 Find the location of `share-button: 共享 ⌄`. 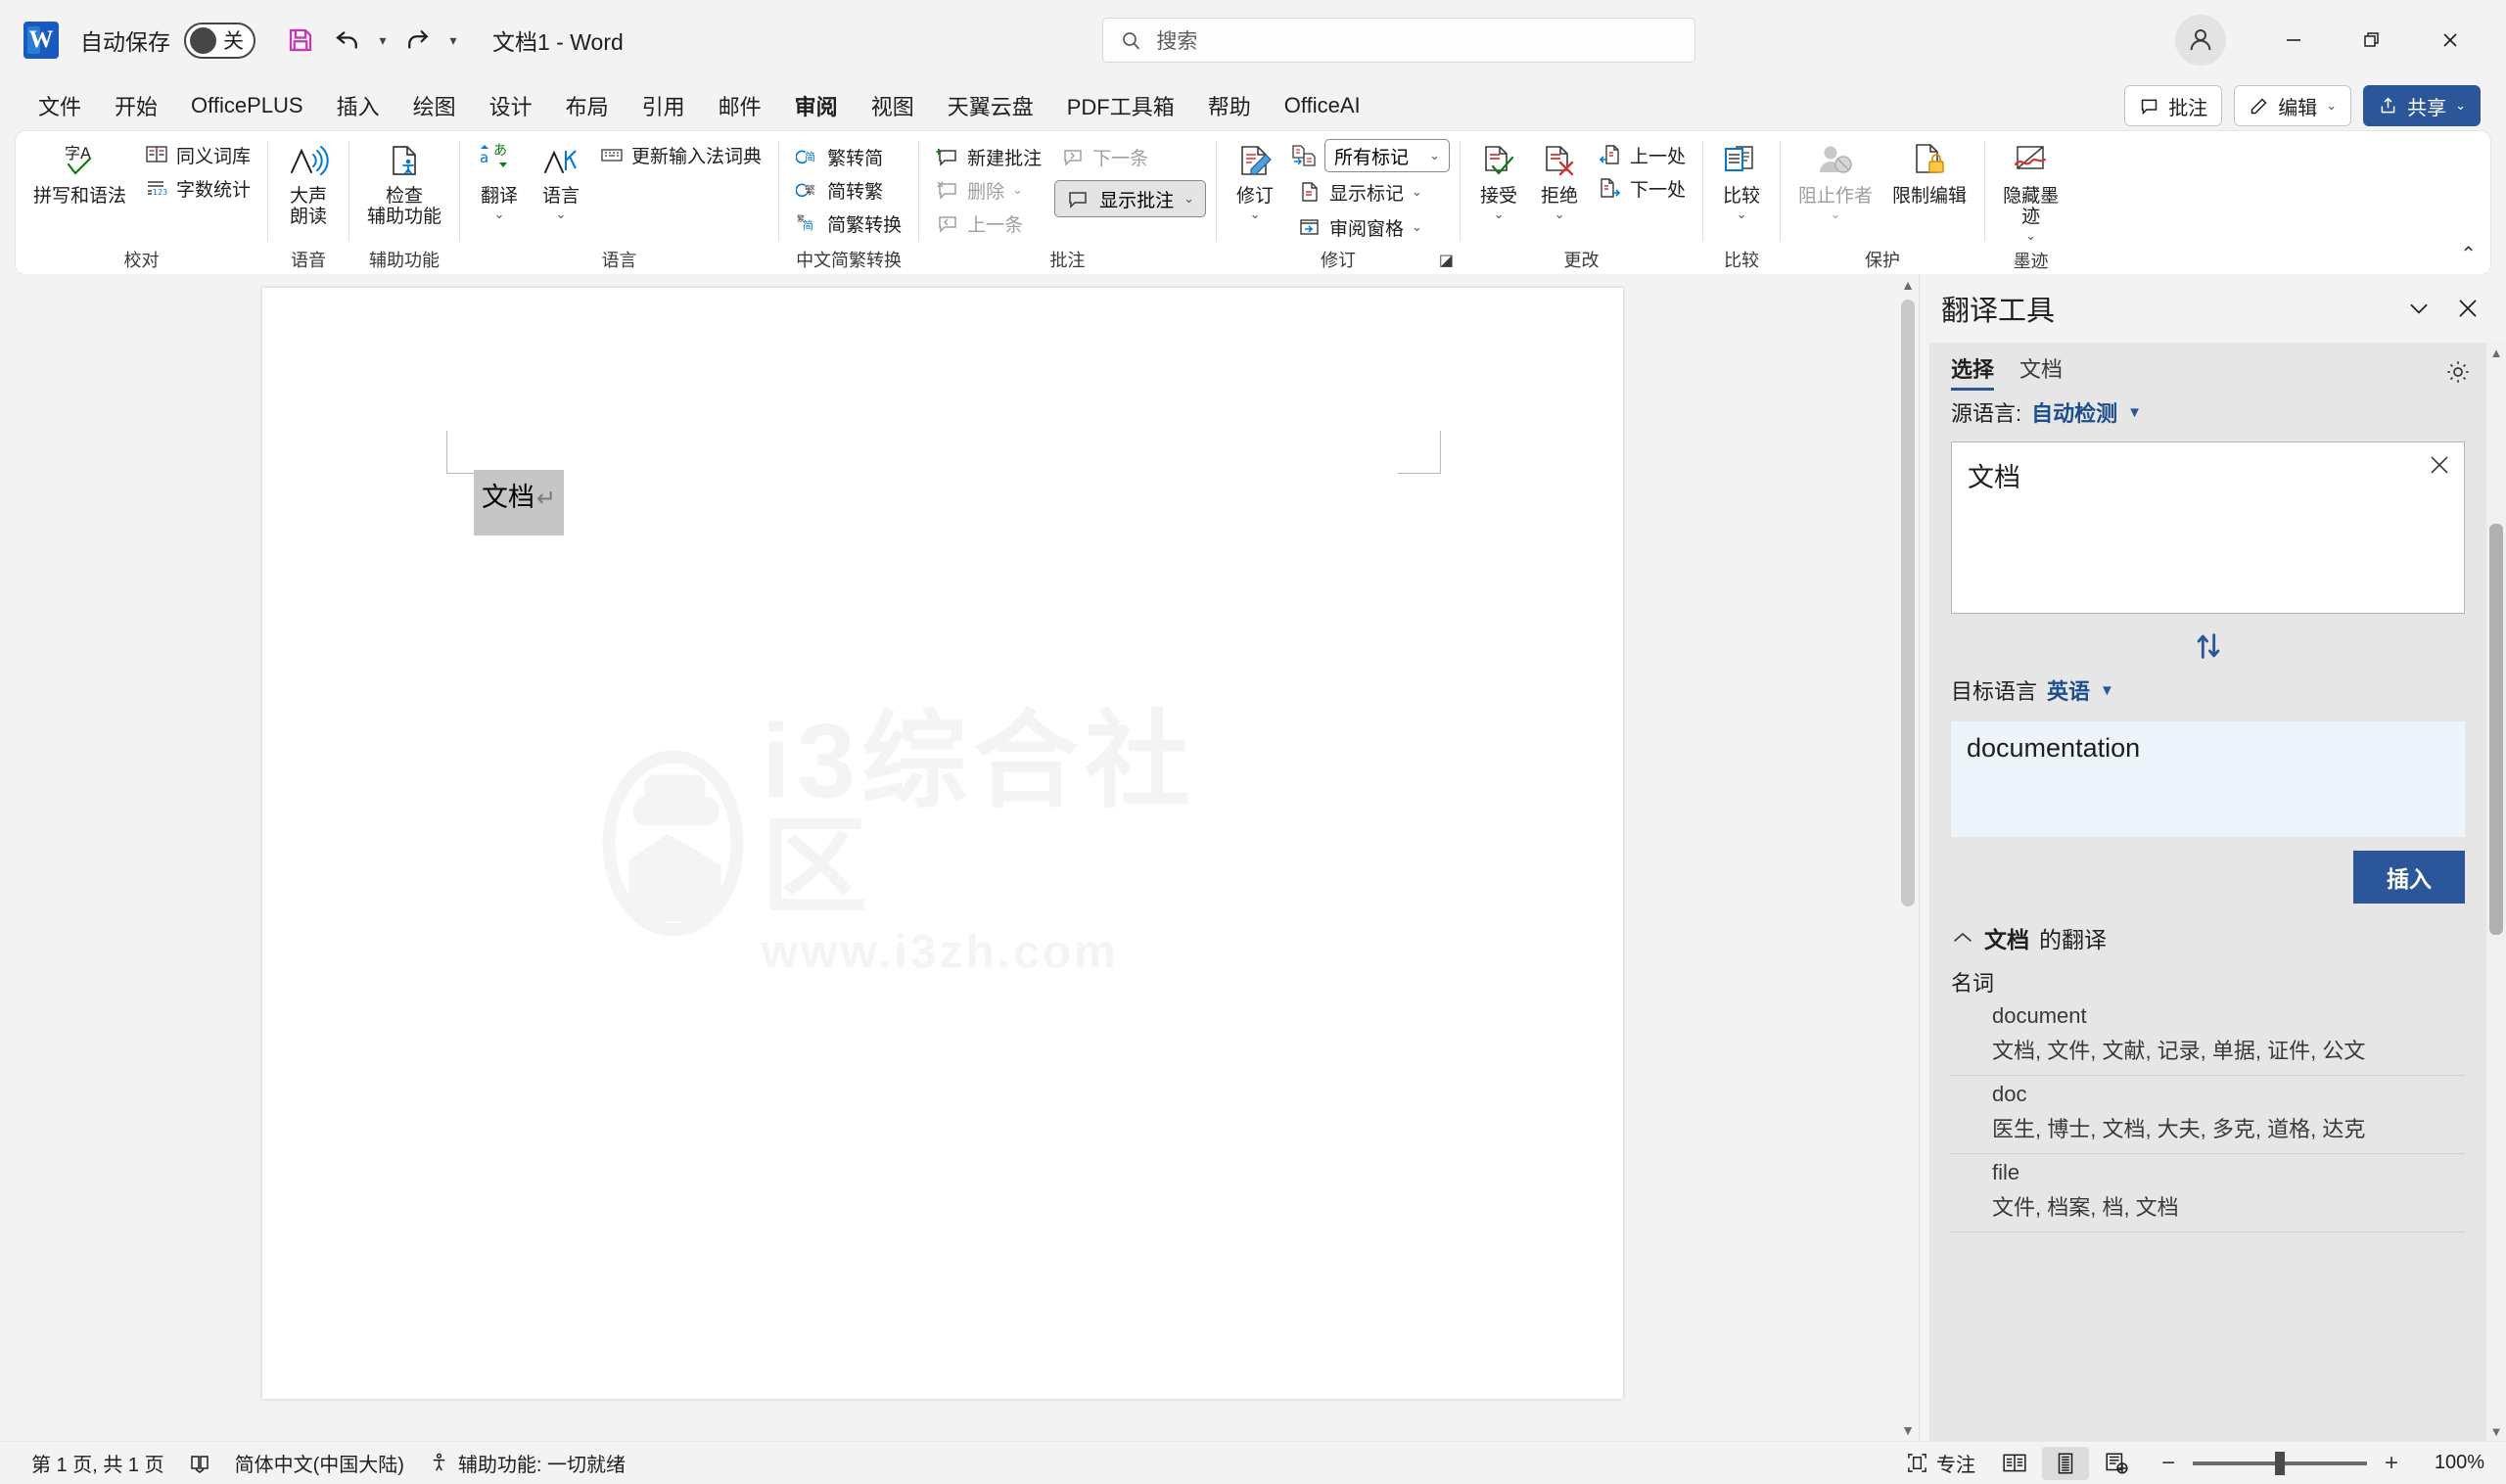

share-button: 共享 ⌄ is located at coordinates (2422, 105).